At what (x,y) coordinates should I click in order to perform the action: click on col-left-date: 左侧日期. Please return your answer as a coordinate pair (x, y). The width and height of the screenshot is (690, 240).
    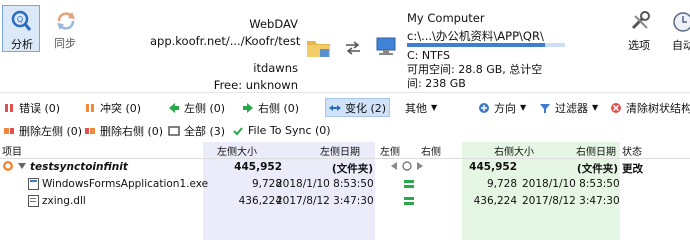
    Looking at the image, I should click on (340, 150).